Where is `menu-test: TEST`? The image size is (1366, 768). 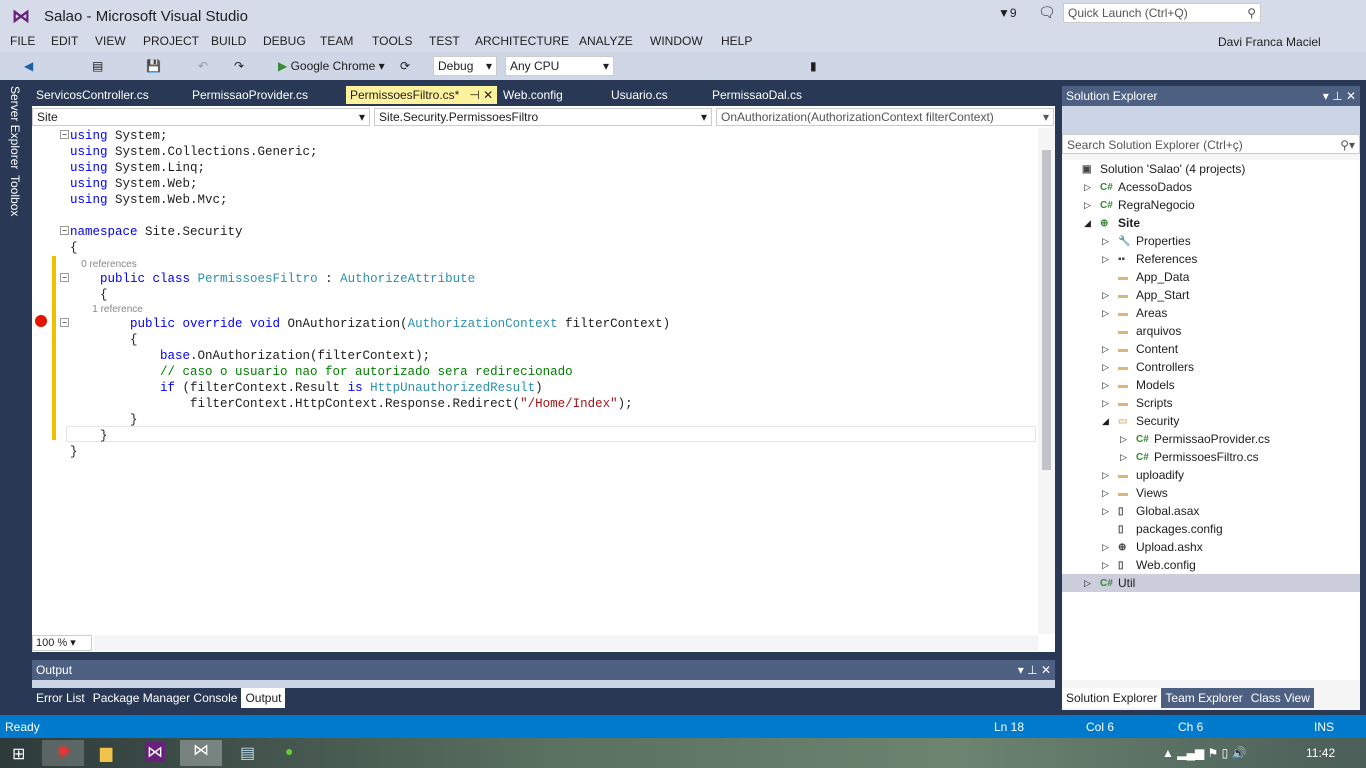 menu-test: TEST is located at coordinates (444, 41).